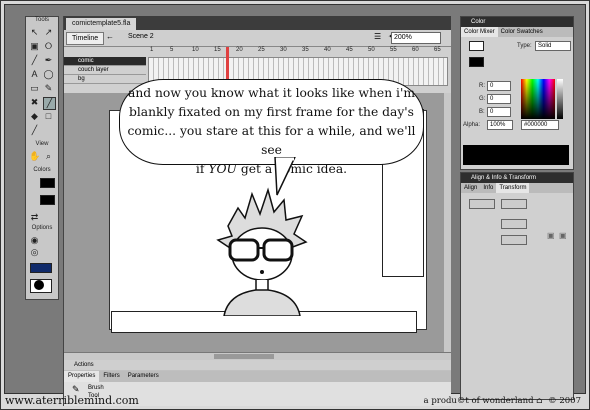 This screenshot has width=590, height=410. What do you see at coordinates (416, 38) in the screenshot?
I see `zoom-select: 200%` at bounding box center [416, 38].